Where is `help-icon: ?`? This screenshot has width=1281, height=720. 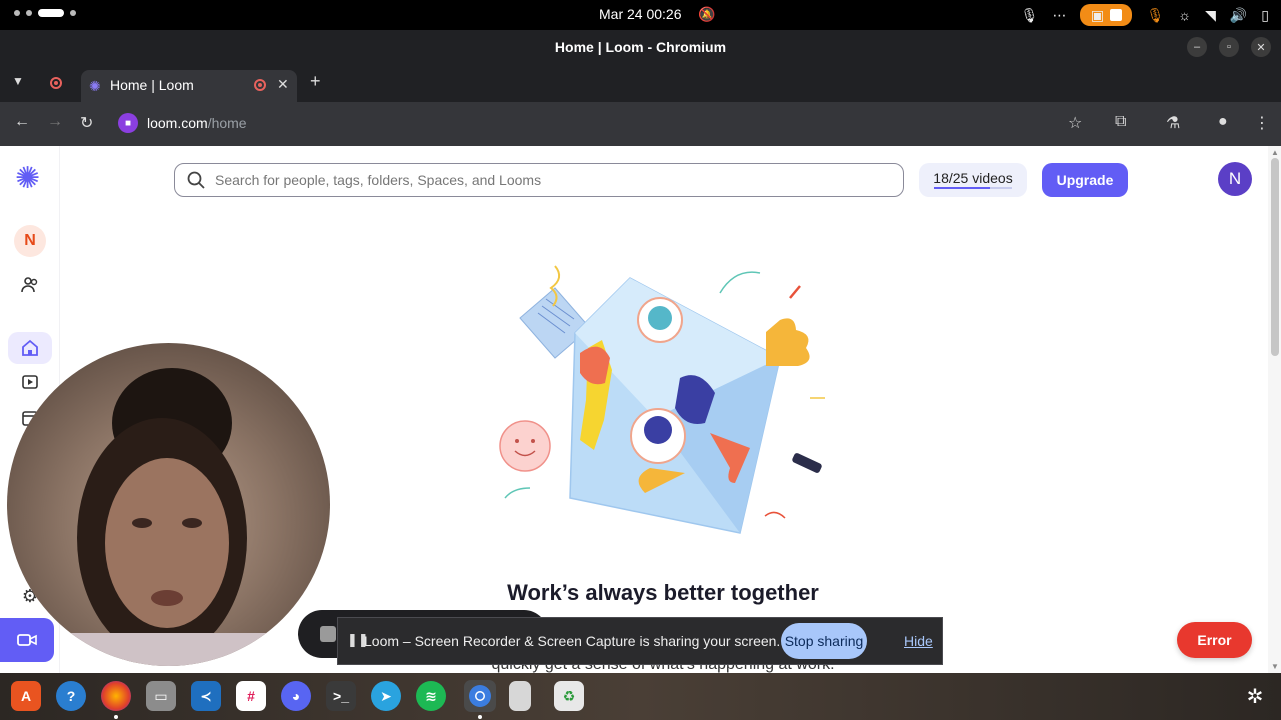 help-icon: ? is located at coordinates (71, 696).